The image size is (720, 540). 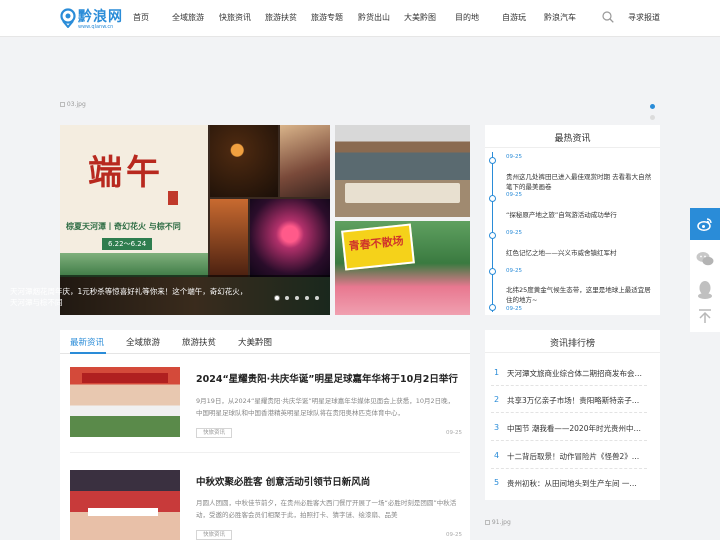 What do you see at coordinates (514, 271) in the screenshot?
I see `hot-news-date-3: 09-25` at bounding box center [514, 271].